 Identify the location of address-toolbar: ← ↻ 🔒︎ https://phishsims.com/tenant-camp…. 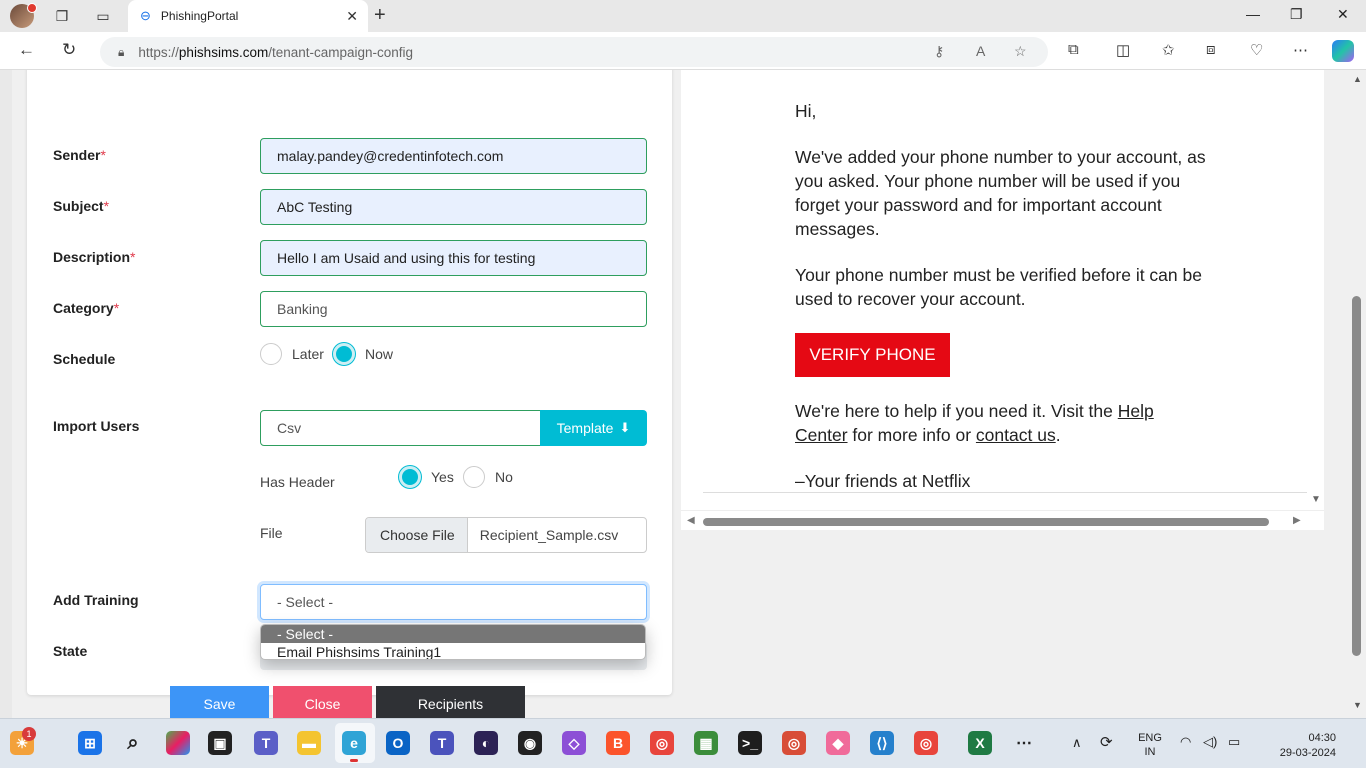
(683, 51).